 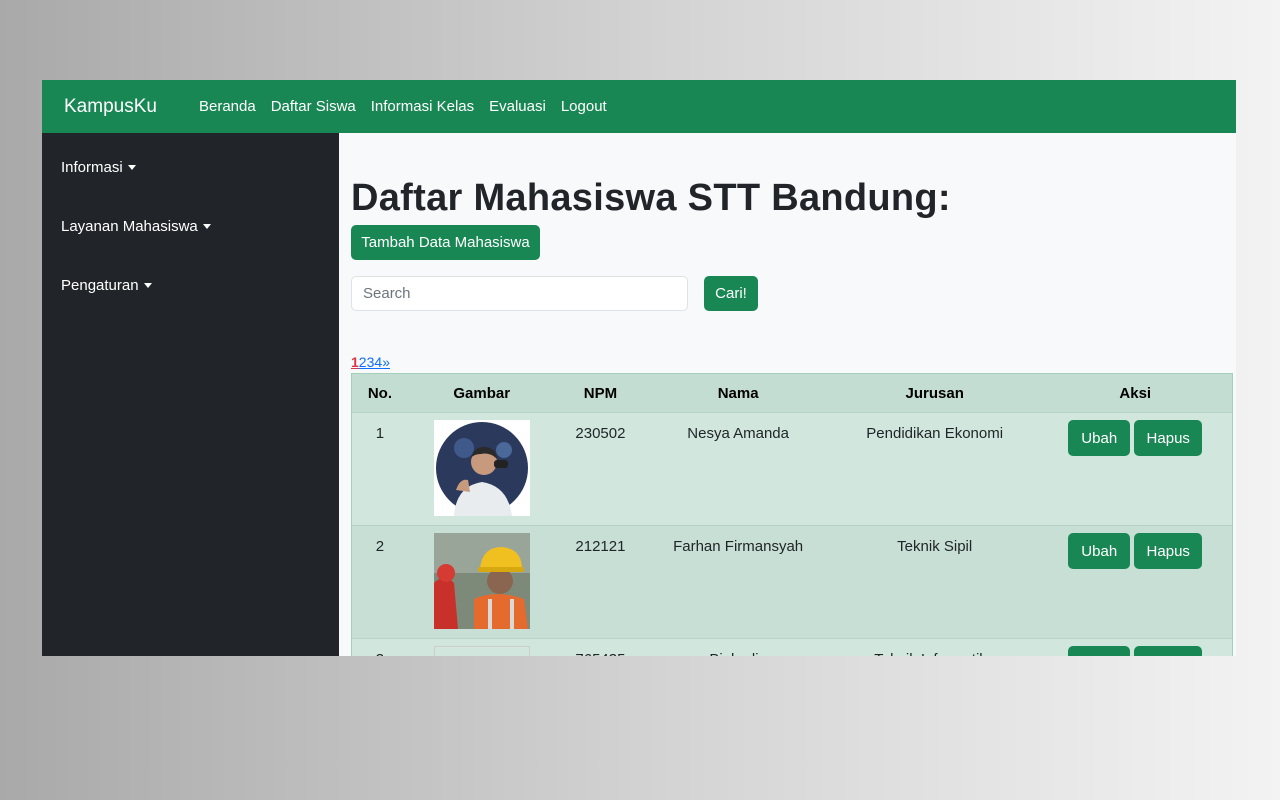 What do you see at coordinates (600, 546) in the screenshot?
I see `npm-cell: 212121` at bounding box center [600, 546].